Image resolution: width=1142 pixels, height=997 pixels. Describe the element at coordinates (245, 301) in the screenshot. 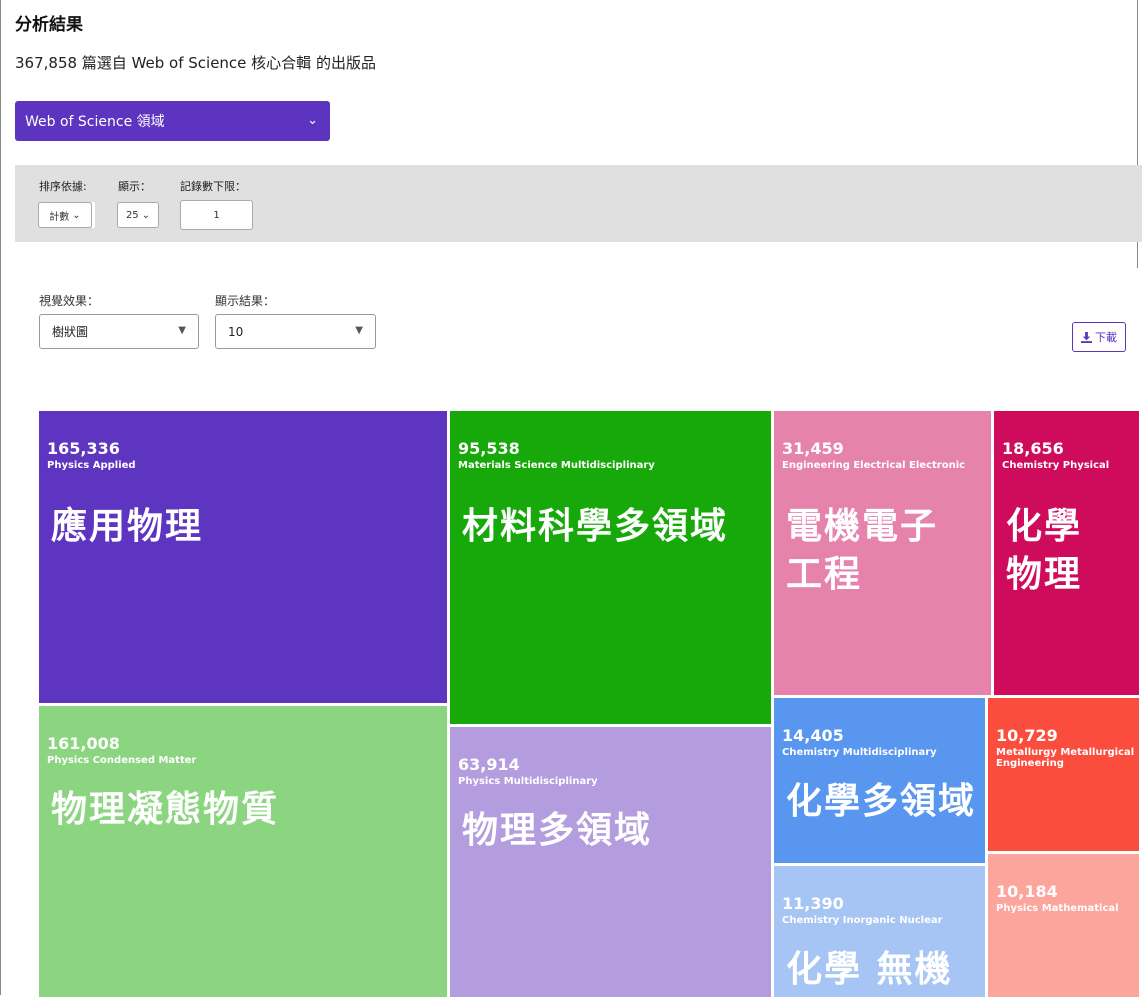

I see `display-results-label: 顯示結果：` at that location.